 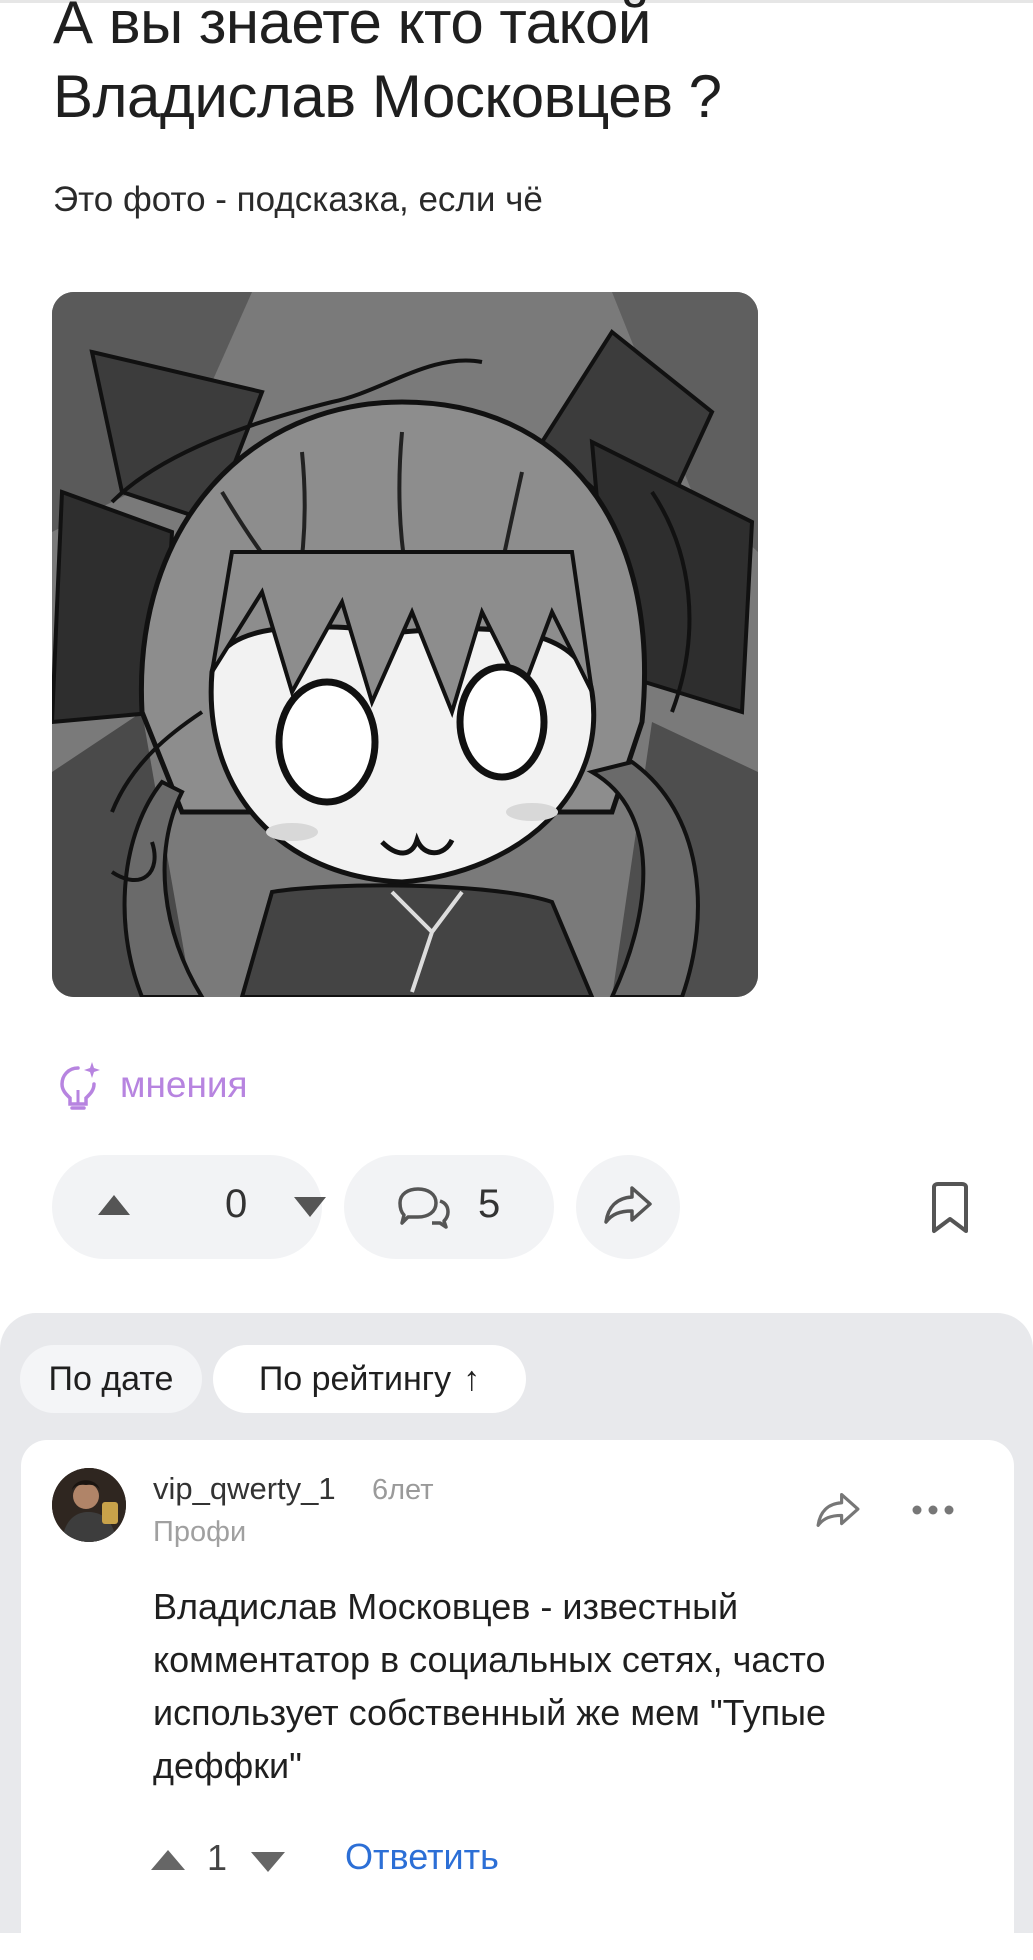 I want to click on comment-share-icon, so click(x=838, y=1512).